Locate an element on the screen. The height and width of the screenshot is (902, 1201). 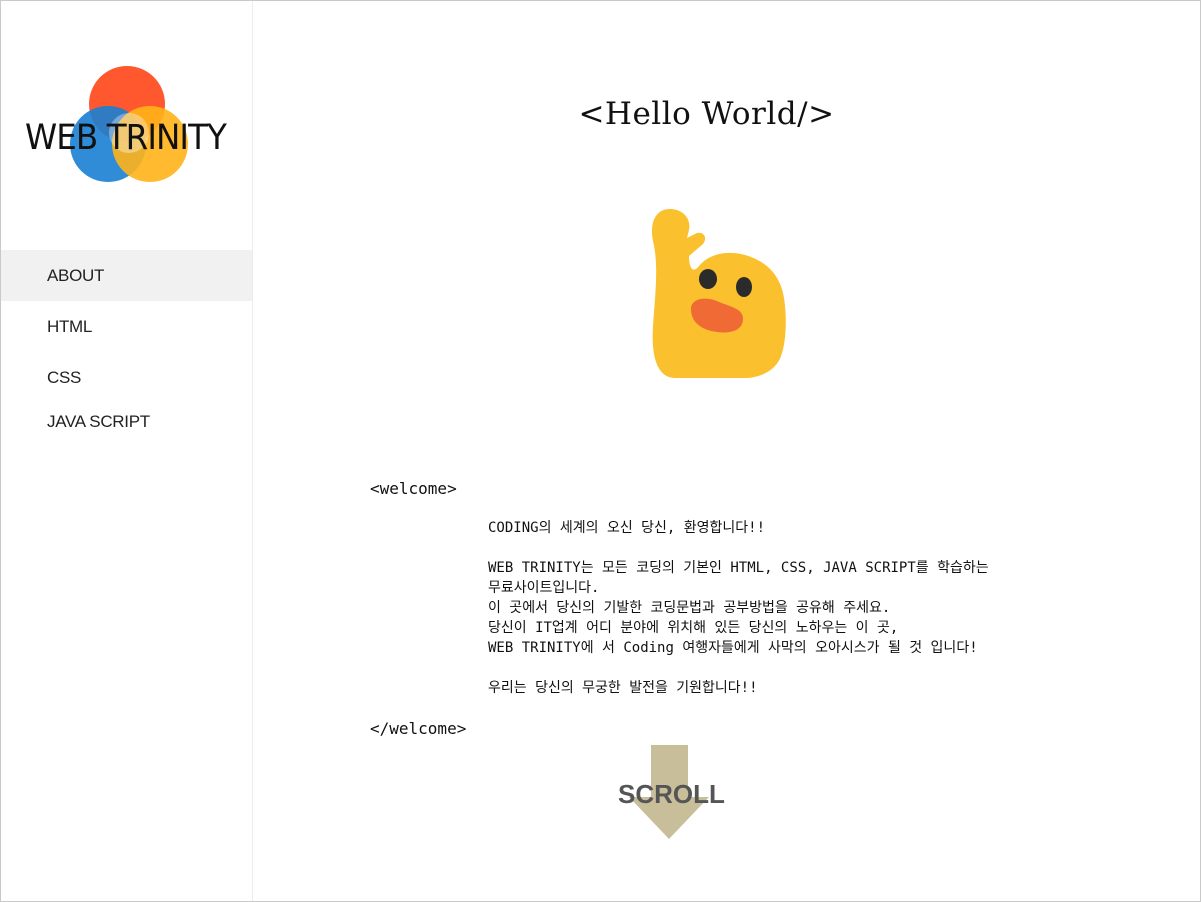
scroll-button: SCROLL is located at coordinates (671, 793).